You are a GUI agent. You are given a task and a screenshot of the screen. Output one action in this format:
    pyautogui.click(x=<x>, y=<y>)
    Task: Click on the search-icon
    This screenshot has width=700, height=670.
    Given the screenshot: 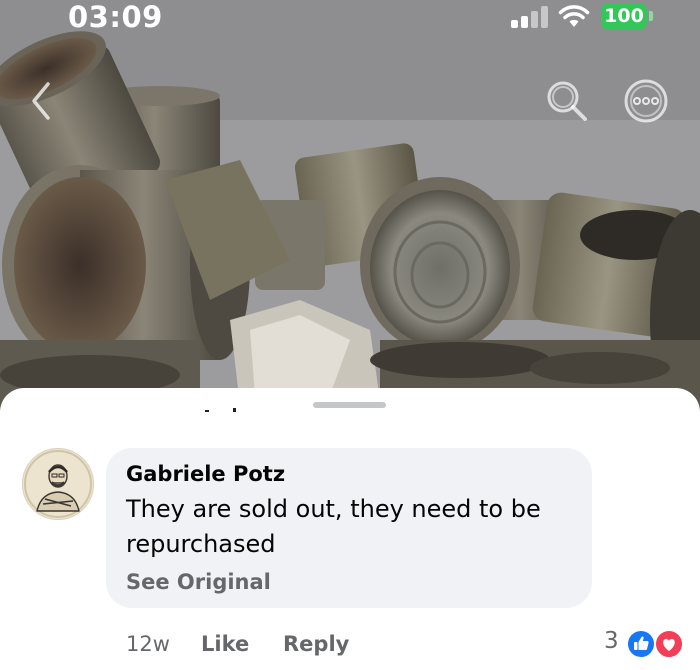 What is the action you would take?
    pyautogui.click(x=567, y=101)
    